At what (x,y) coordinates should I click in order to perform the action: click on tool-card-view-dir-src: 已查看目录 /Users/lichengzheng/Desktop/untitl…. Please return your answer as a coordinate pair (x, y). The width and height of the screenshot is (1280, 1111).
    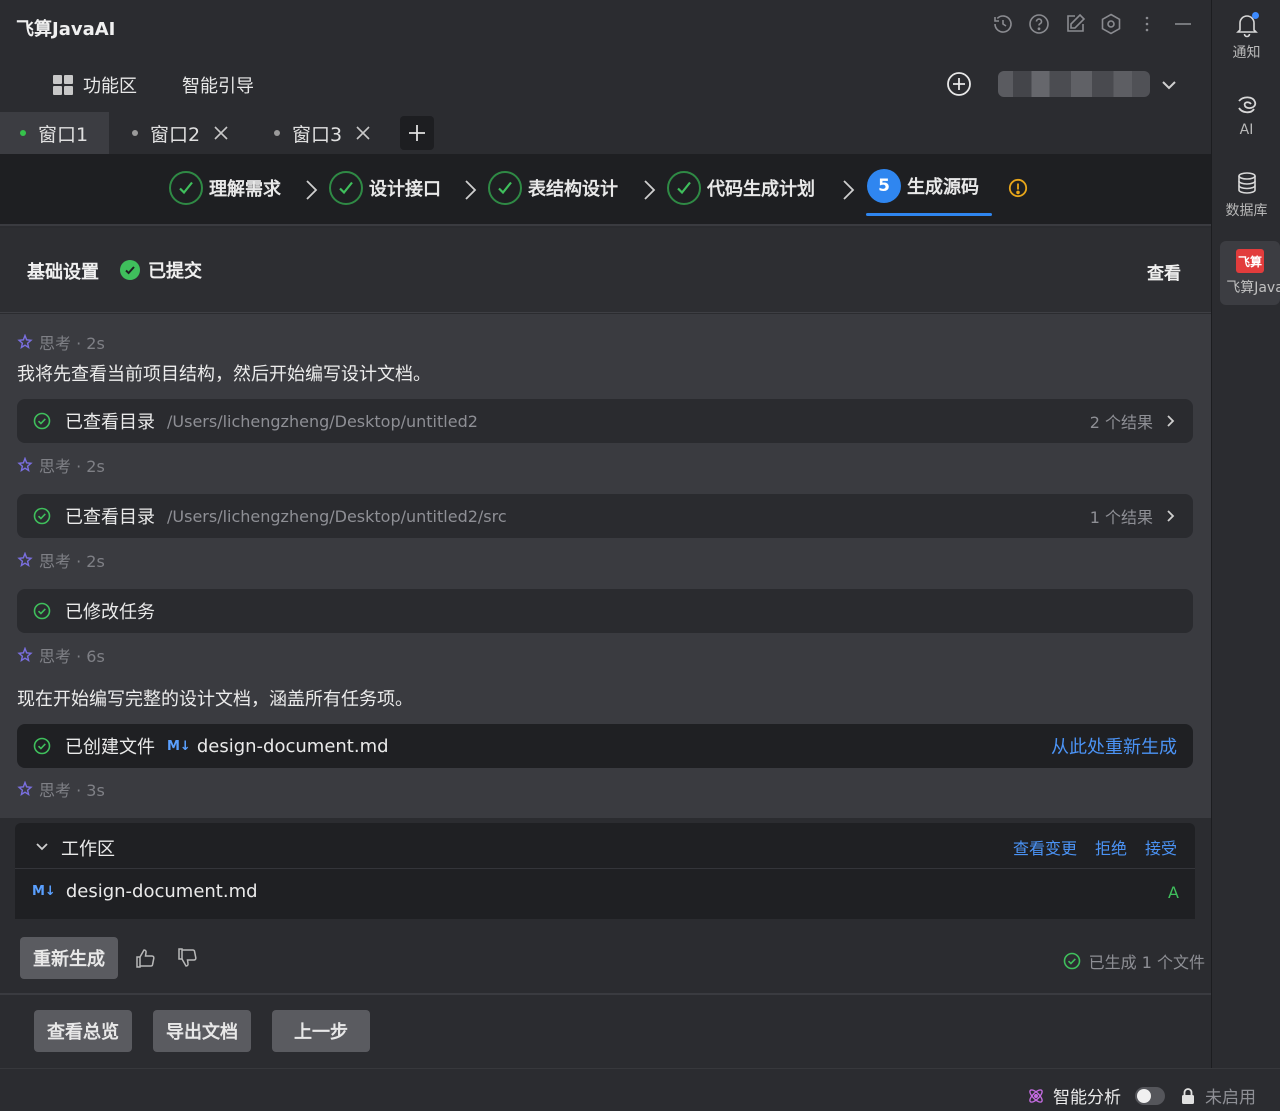
    Looking at the image, I should click on (605, 516).